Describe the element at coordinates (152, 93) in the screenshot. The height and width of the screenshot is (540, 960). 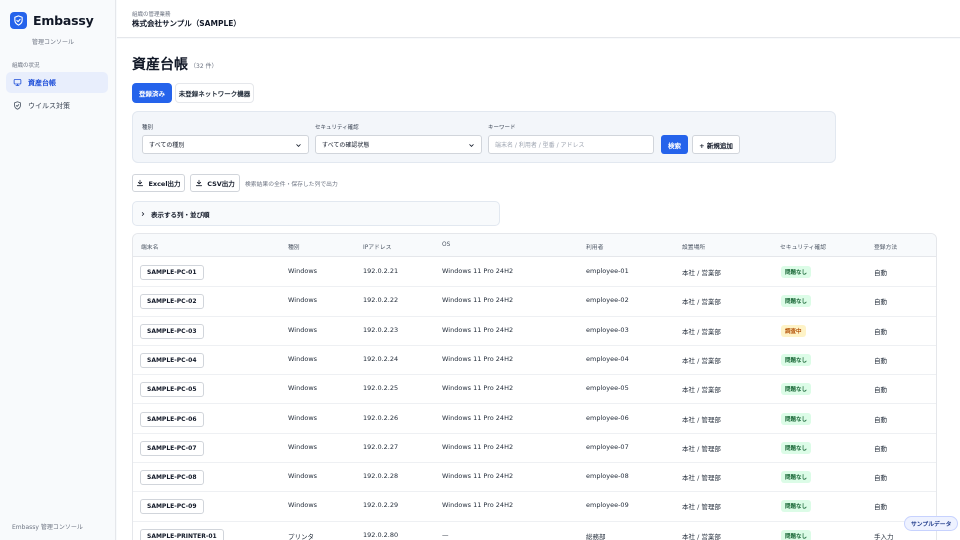
I see `tab-registered: 登録済み` at that location.